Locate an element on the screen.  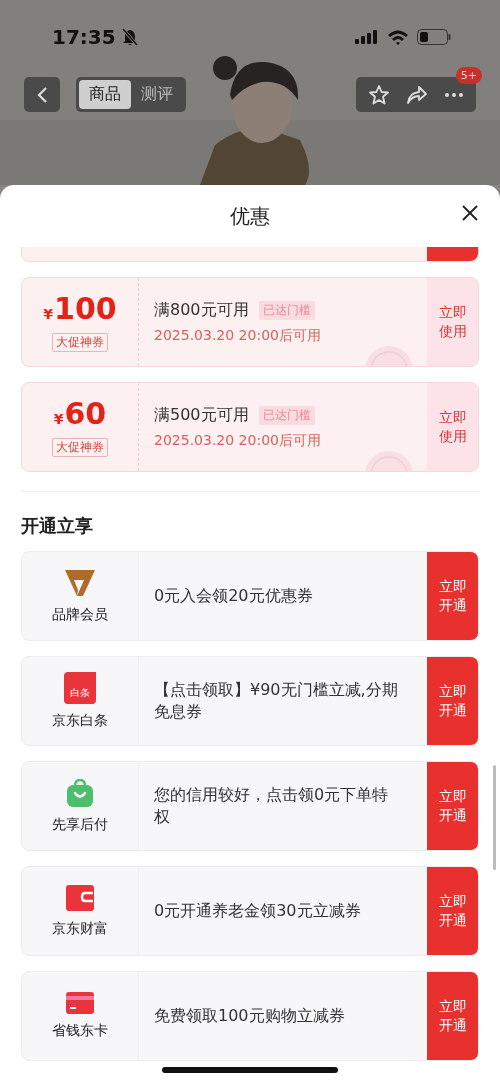
back-button is located at coordinates (42, 94).